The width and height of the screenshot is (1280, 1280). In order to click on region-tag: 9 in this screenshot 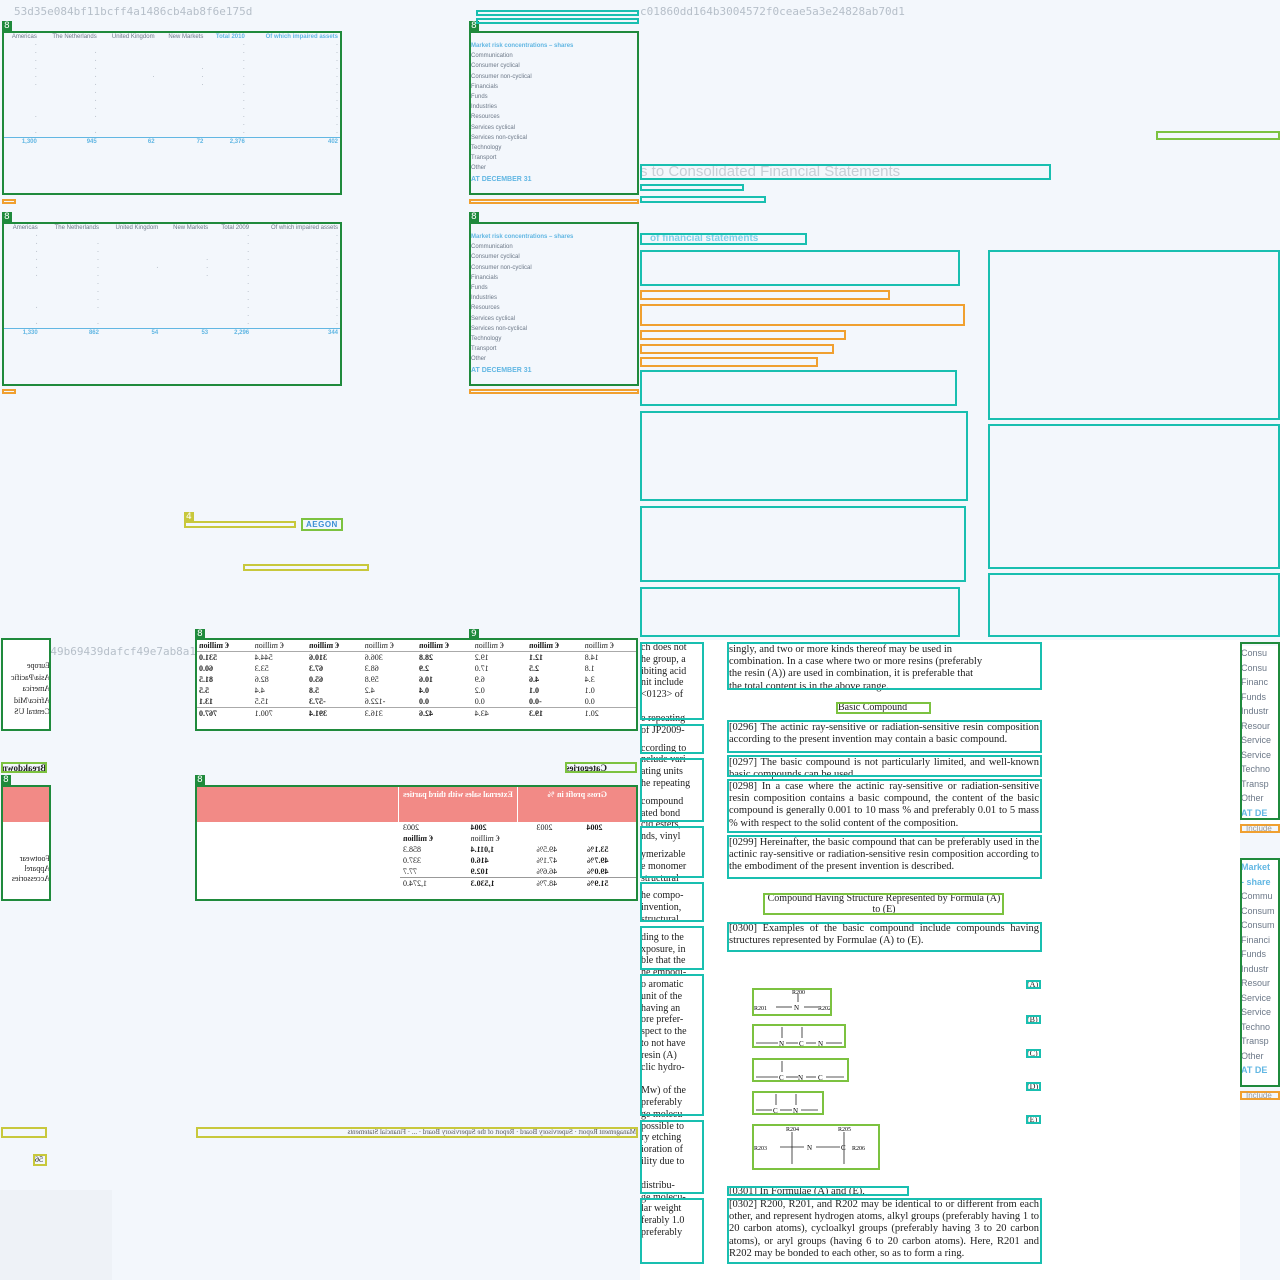, I will do `click(474, 634)`.